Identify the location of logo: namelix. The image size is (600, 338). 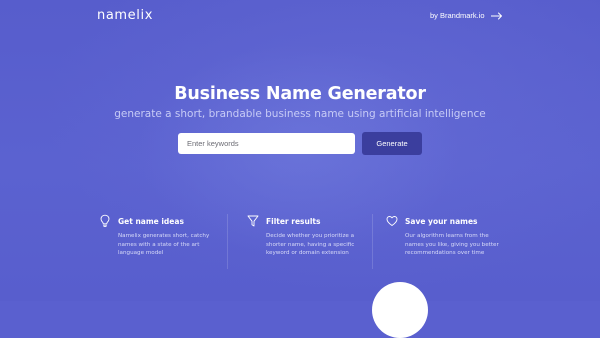
(125, 15).